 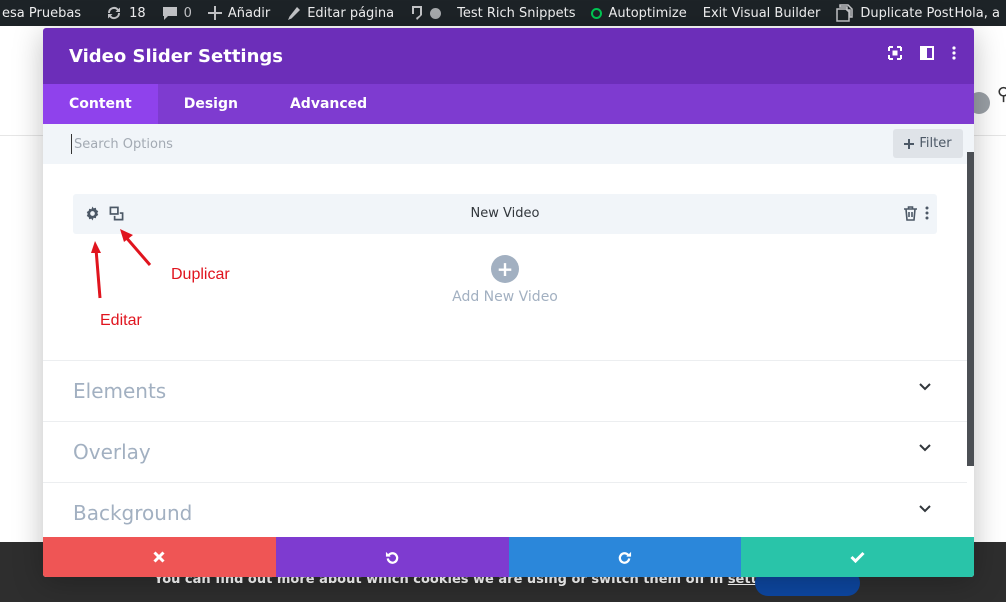 I want to click on annotation-edit-label: Editar, so click(x=121, y=320).